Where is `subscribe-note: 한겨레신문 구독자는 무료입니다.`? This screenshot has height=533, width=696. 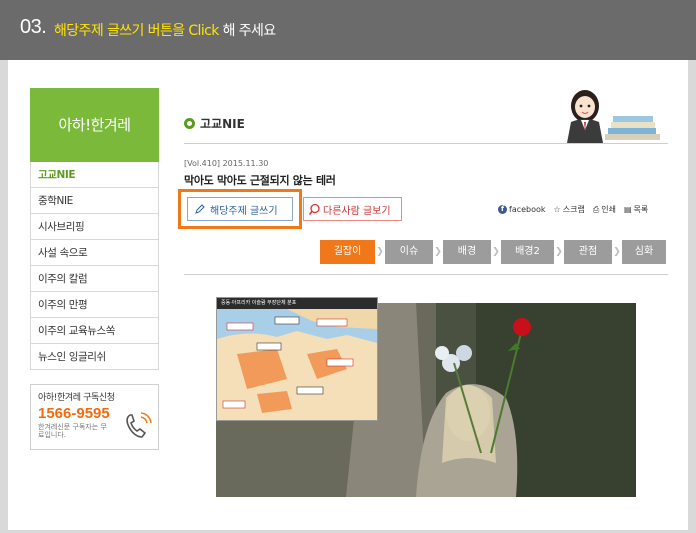 subscribe-note: 한겨레신문 구독자는 무료입니다. is located at coordinates (72, 431).